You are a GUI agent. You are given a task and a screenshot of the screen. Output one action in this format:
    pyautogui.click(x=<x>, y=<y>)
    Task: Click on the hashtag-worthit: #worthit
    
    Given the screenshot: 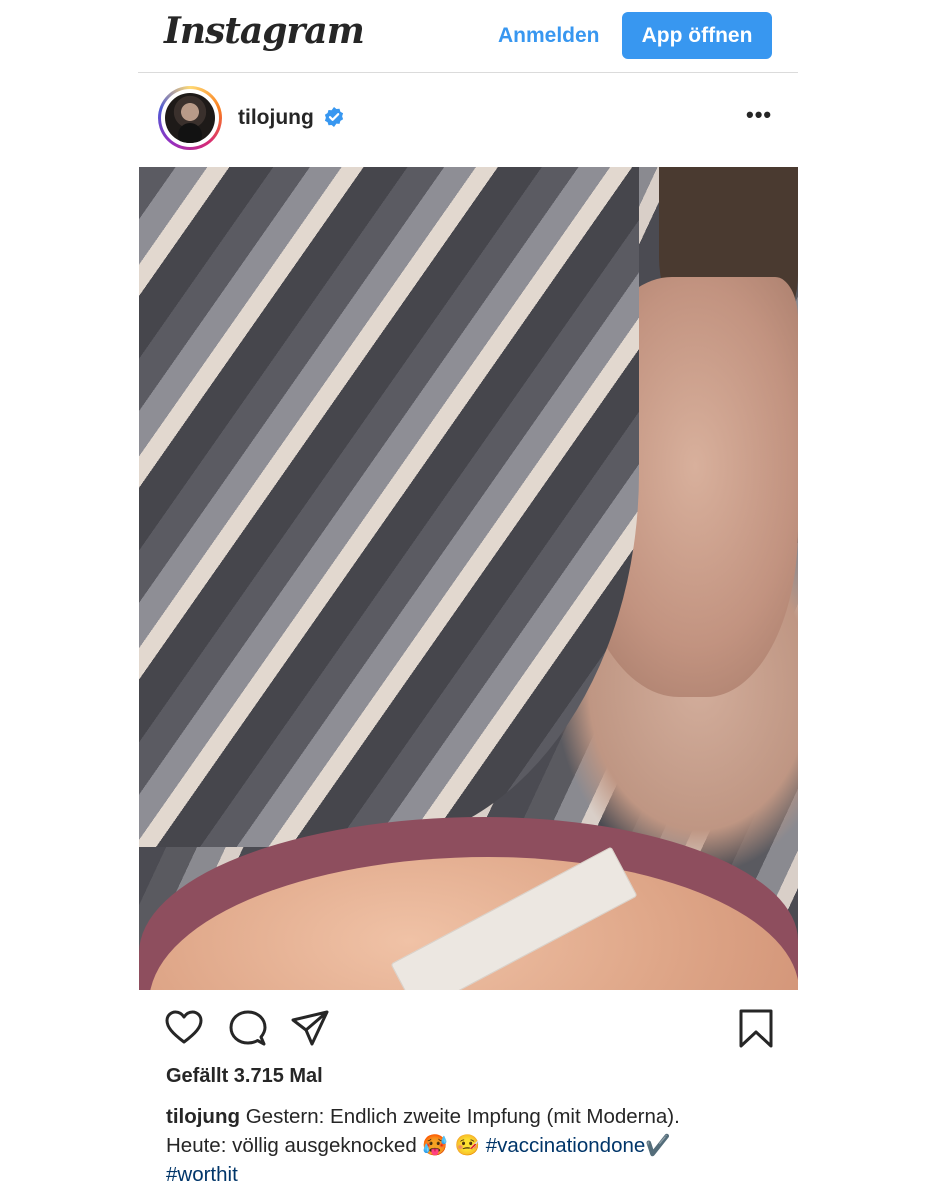 What is the action you would take?
    pyautogui.click(x=202, y=1174)
    